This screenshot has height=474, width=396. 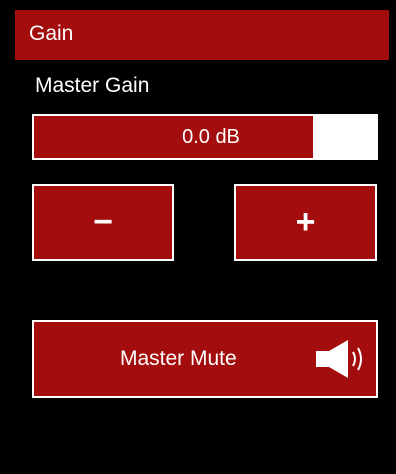 What do you see at coordinates (202, 35) in the screenshot?
I see `panel-header: Gain` at bounding box center [202, 35].